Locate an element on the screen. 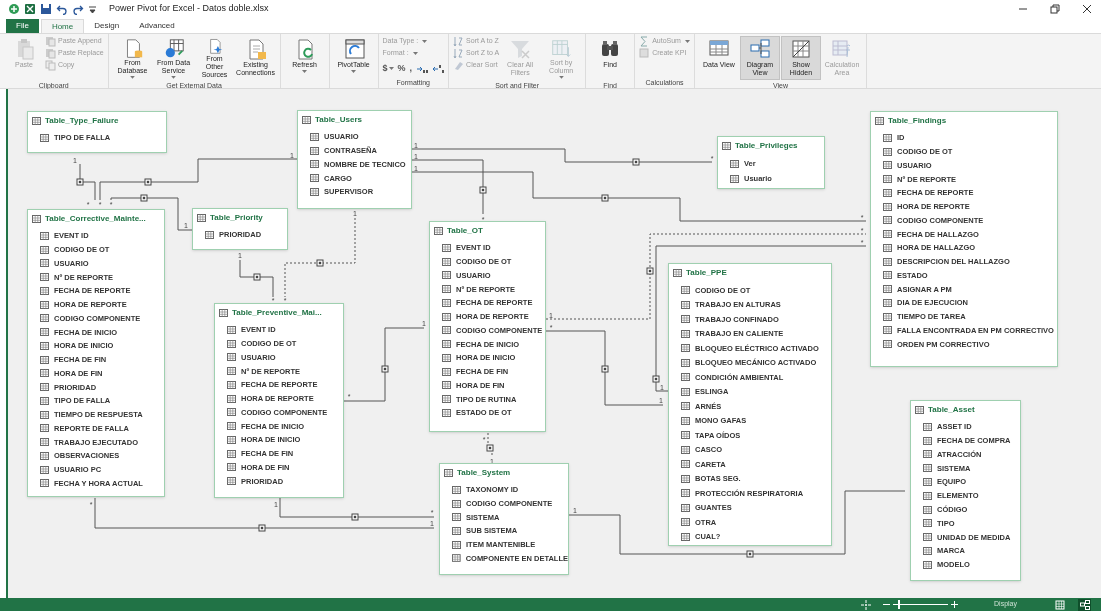 The image size is (1101, 611). table-name: Table_OT is located at coordinates (465, 231).